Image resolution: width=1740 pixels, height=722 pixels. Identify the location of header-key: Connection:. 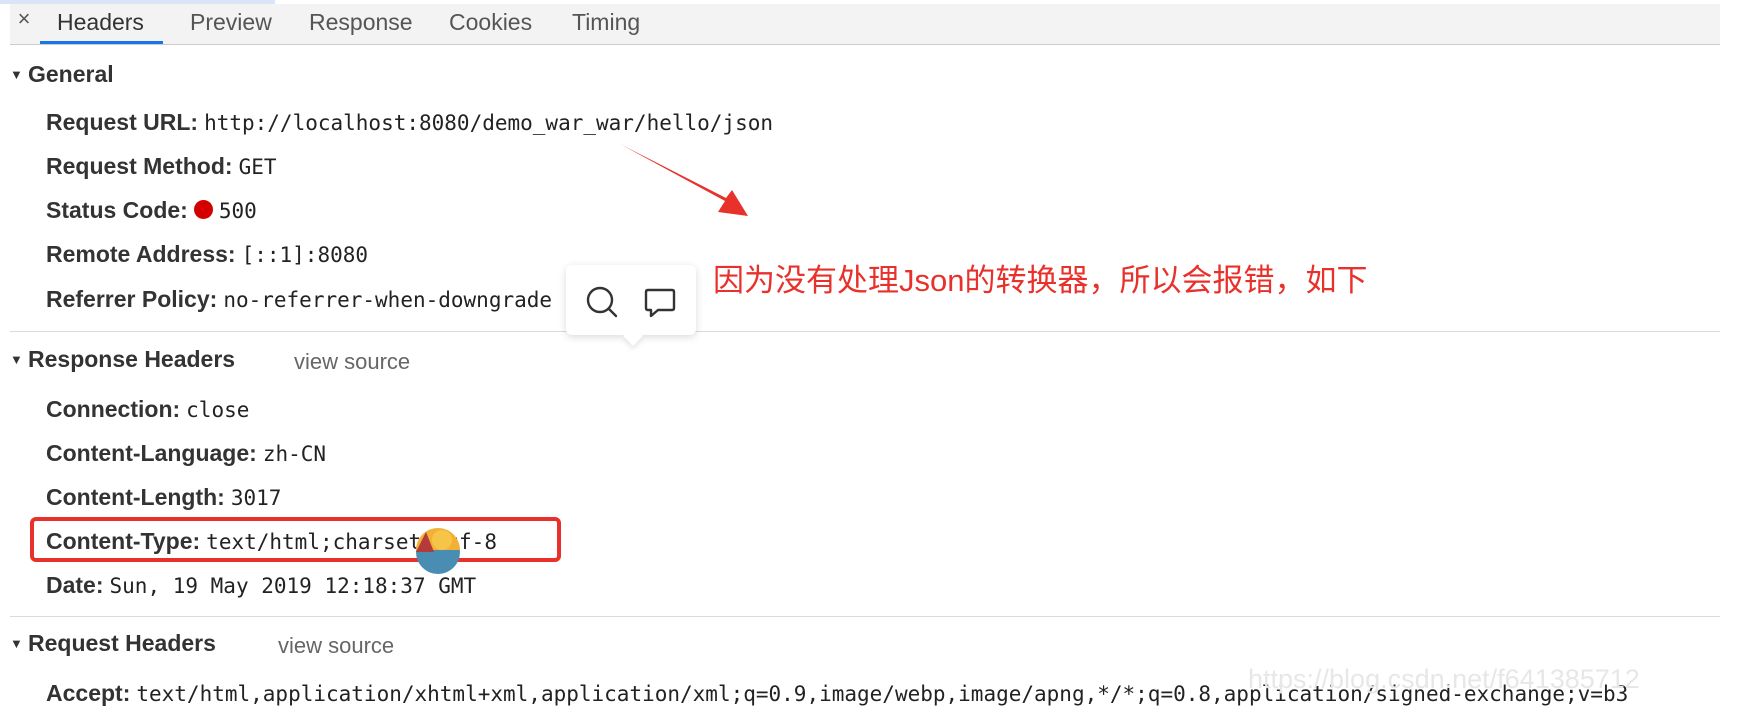
(113, 409).